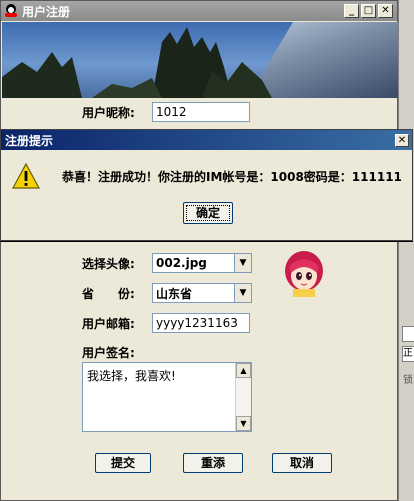  I want to click on avatar-row: 选择头像: 002.jpg ▼, so click(167, 263).